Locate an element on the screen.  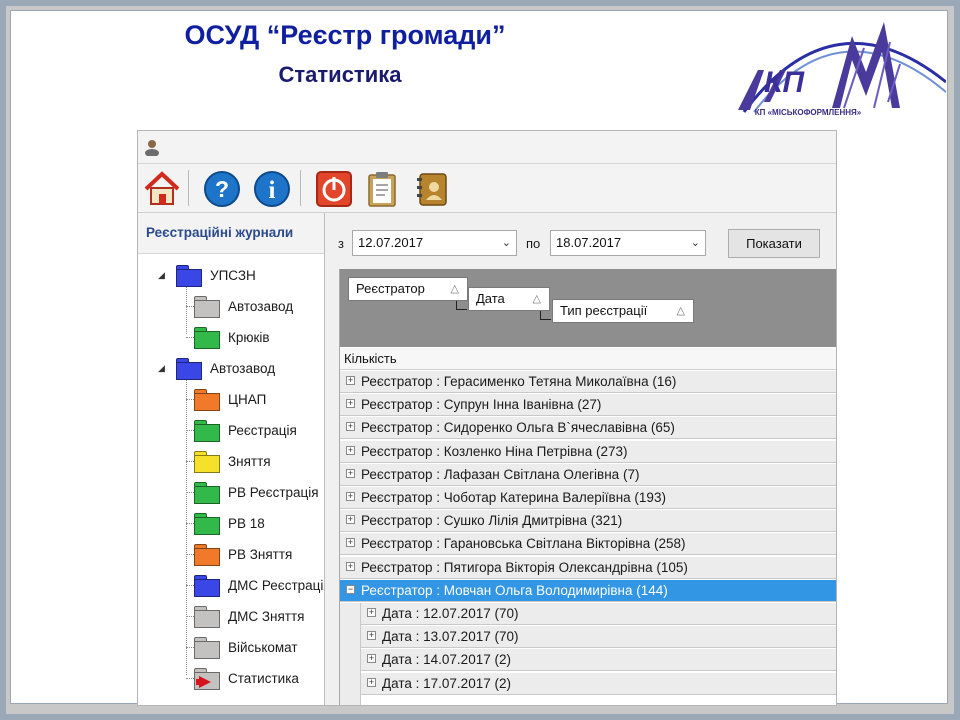
to-date-value: 18.07.2017 is located at coordinates (589, 242).